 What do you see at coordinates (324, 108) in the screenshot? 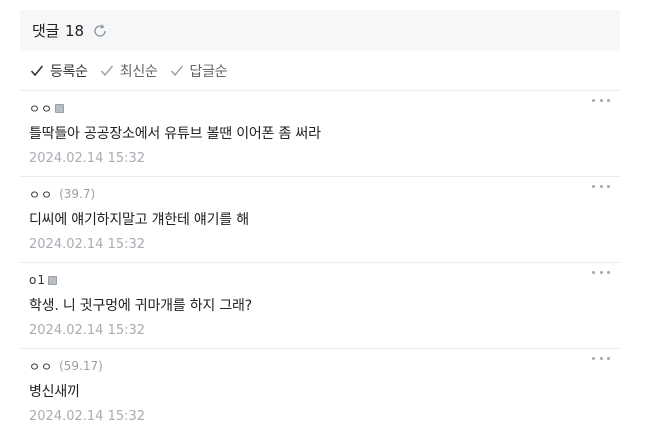
I see `comment-author: ㅇㅇ` at bounding box center [324, 108].